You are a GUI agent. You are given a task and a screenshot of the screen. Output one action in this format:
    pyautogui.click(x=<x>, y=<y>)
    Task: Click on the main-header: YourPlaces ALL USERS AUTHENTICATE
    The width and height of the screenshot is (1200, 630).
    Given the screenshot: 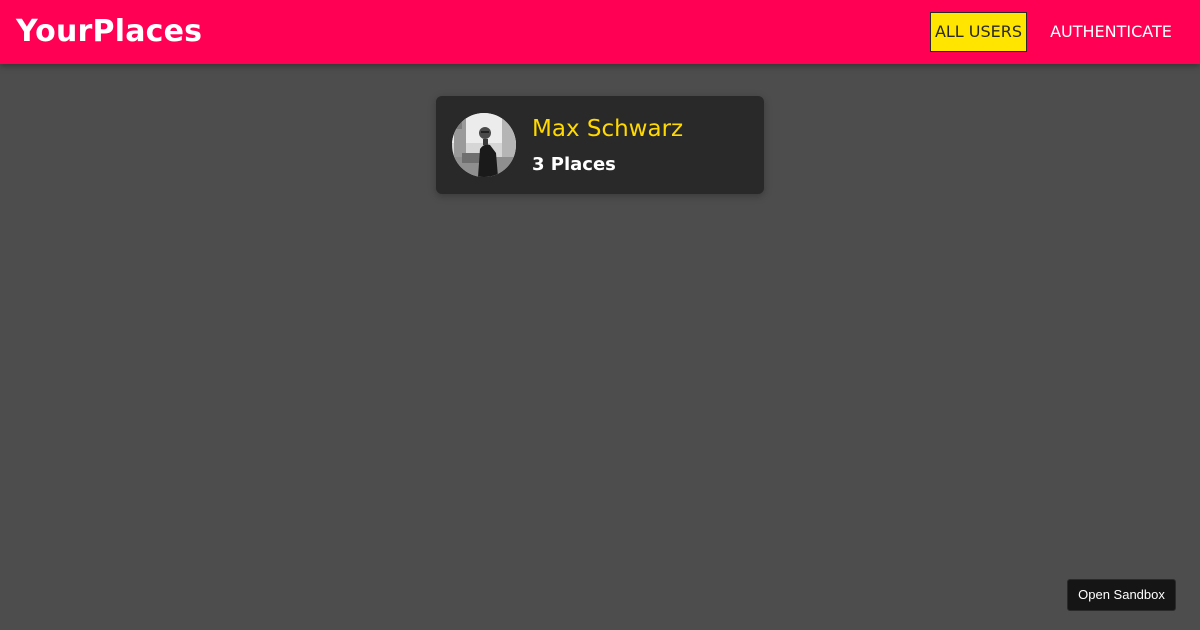 What is the action you would take?
    pyautogui.click(x=600, y=32)
    